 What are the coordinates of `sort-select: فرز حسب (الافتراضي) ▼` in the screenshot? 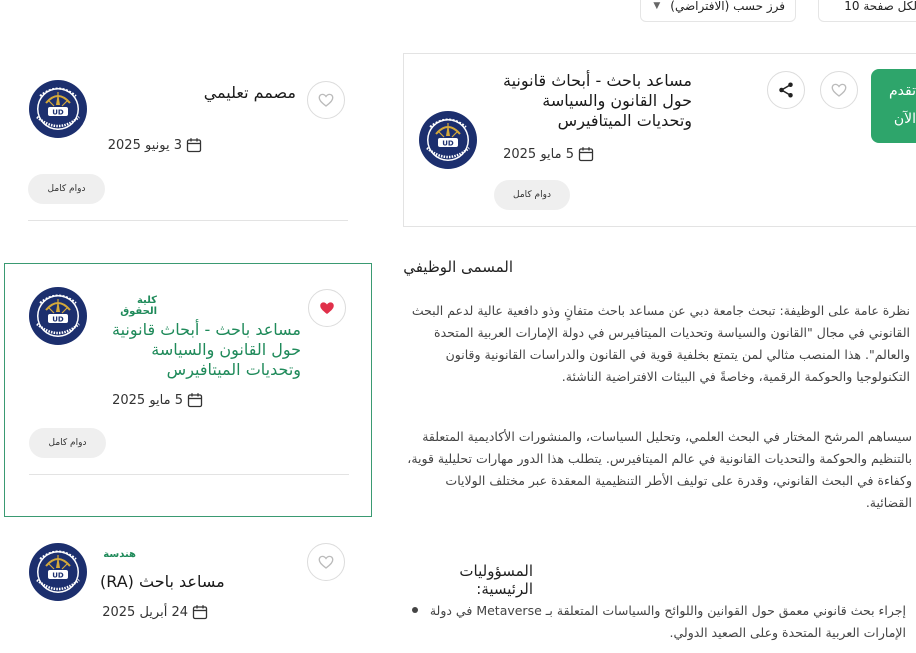 It's located at (718, 11).